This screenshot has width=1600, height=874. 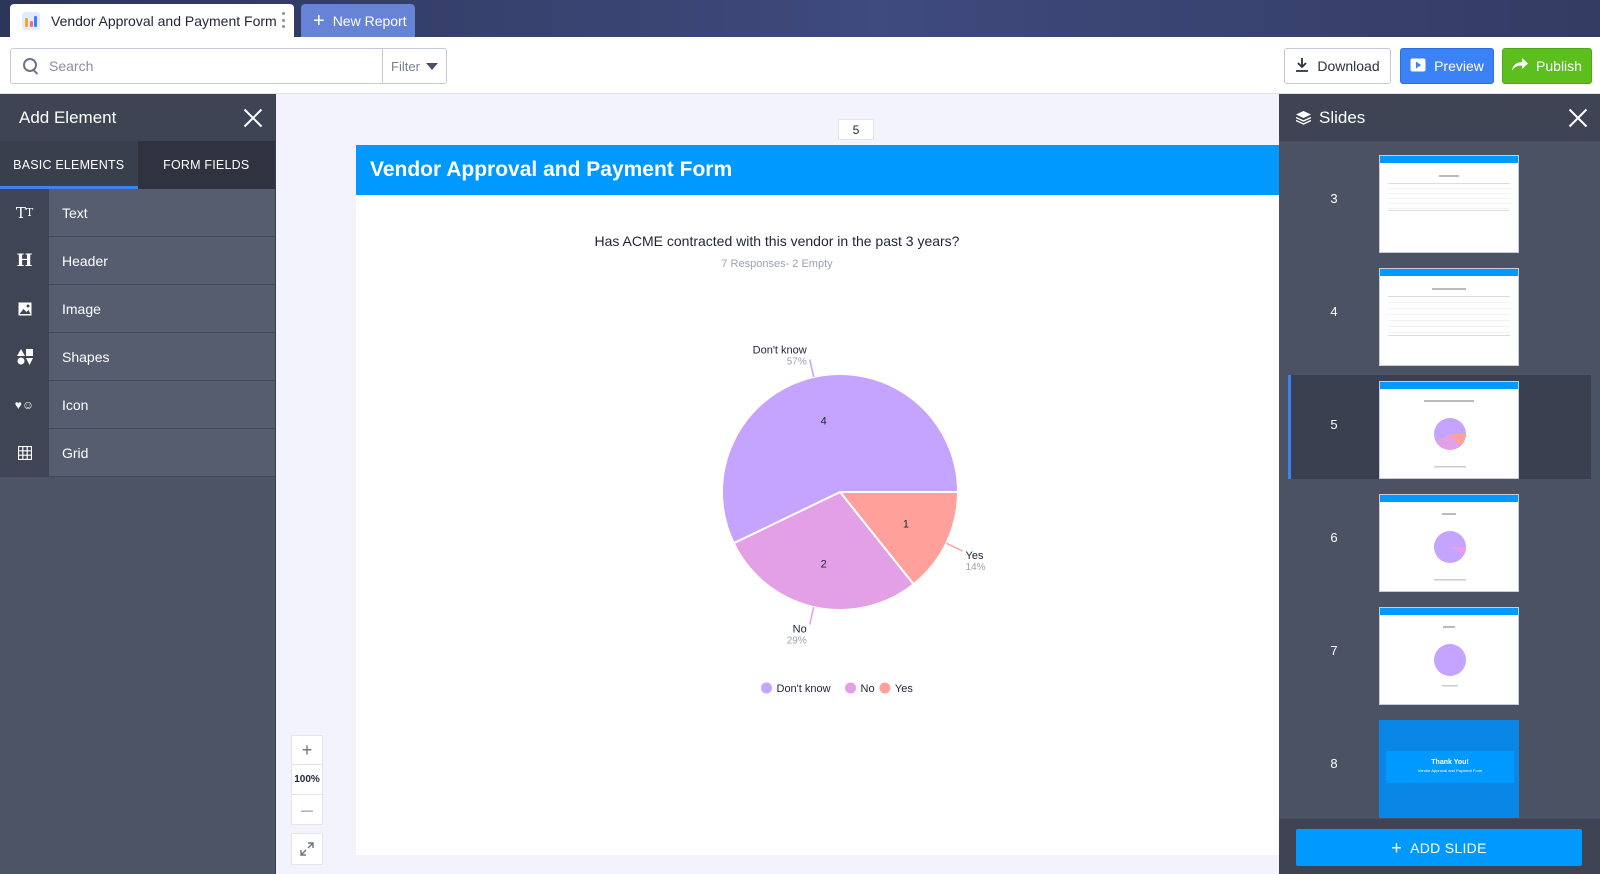 What do you see at coordinates (800, 65) in the screenshot?
I see `toolbar: Filter Download Preview Publish` at bounding box center [800, 65].